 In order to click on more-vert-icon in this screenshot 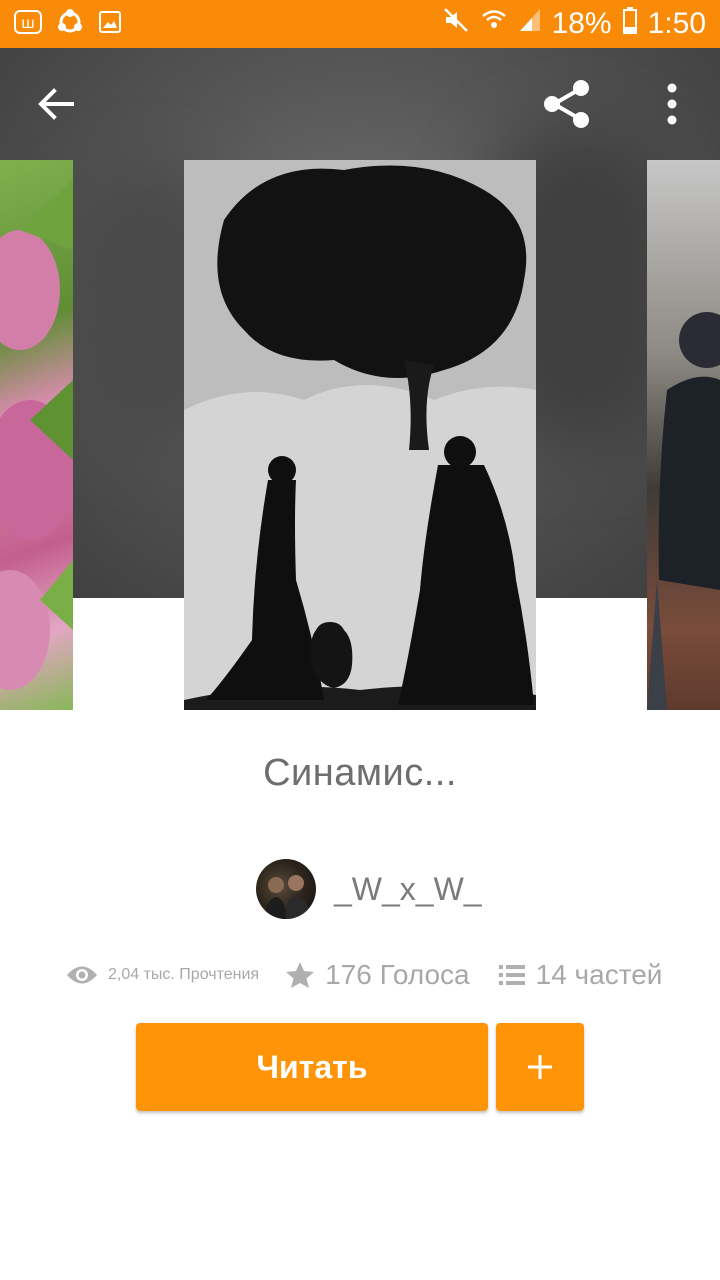, I will do `click(672, 104)`.